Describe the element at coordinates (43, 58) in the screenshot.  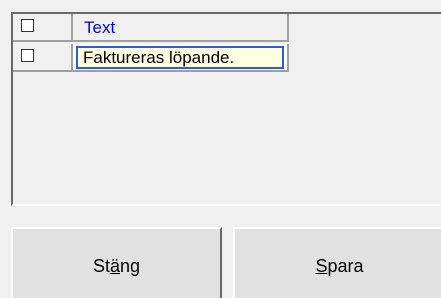
I see `row-check-cell` at that location.